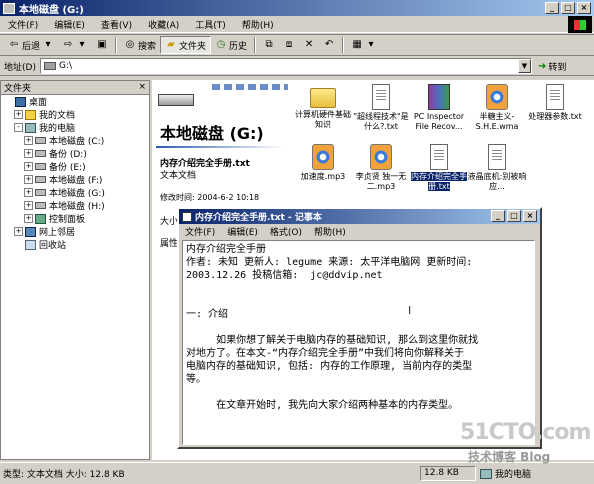 The image size is (594, 484). Describe the element at coordinates (67, 168) in the screenshot. I see `tree-item-label: 备份 (E:)` at that location.